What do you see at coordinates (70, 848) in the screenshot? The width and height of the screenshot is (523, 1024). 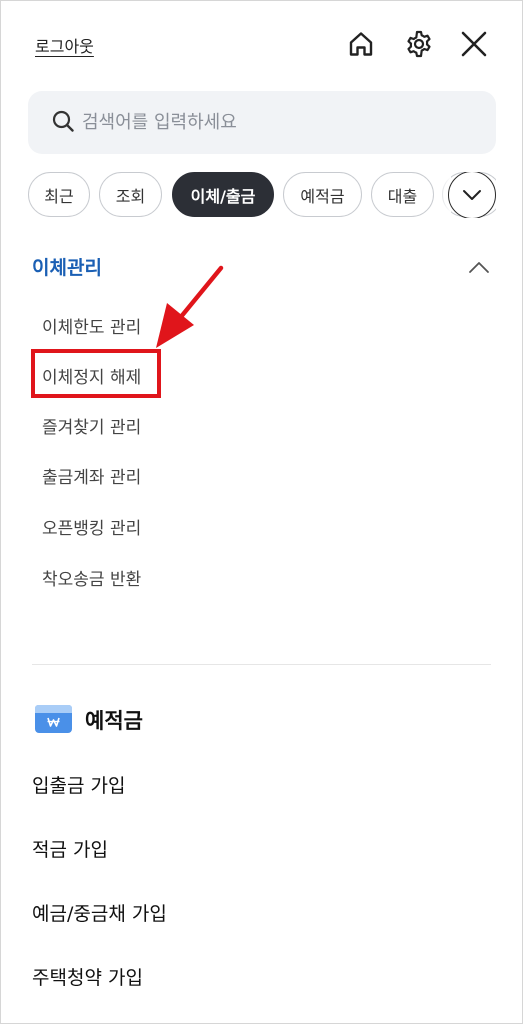 I see `menu-item-savings-signup: 적금 가입` at bounding box center [70, 848].